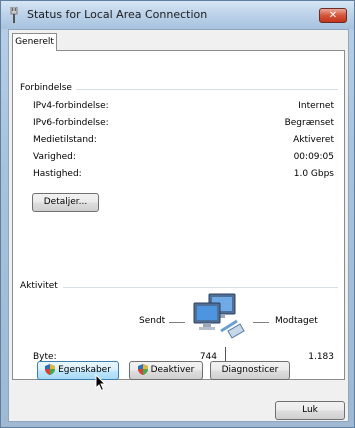 Image resolution: width=355 pixels, height=428 pixels. Describe the element at coordinates (313, 174) in the screenshot. I see `speed-value: 1.0 Gbps` at that location.